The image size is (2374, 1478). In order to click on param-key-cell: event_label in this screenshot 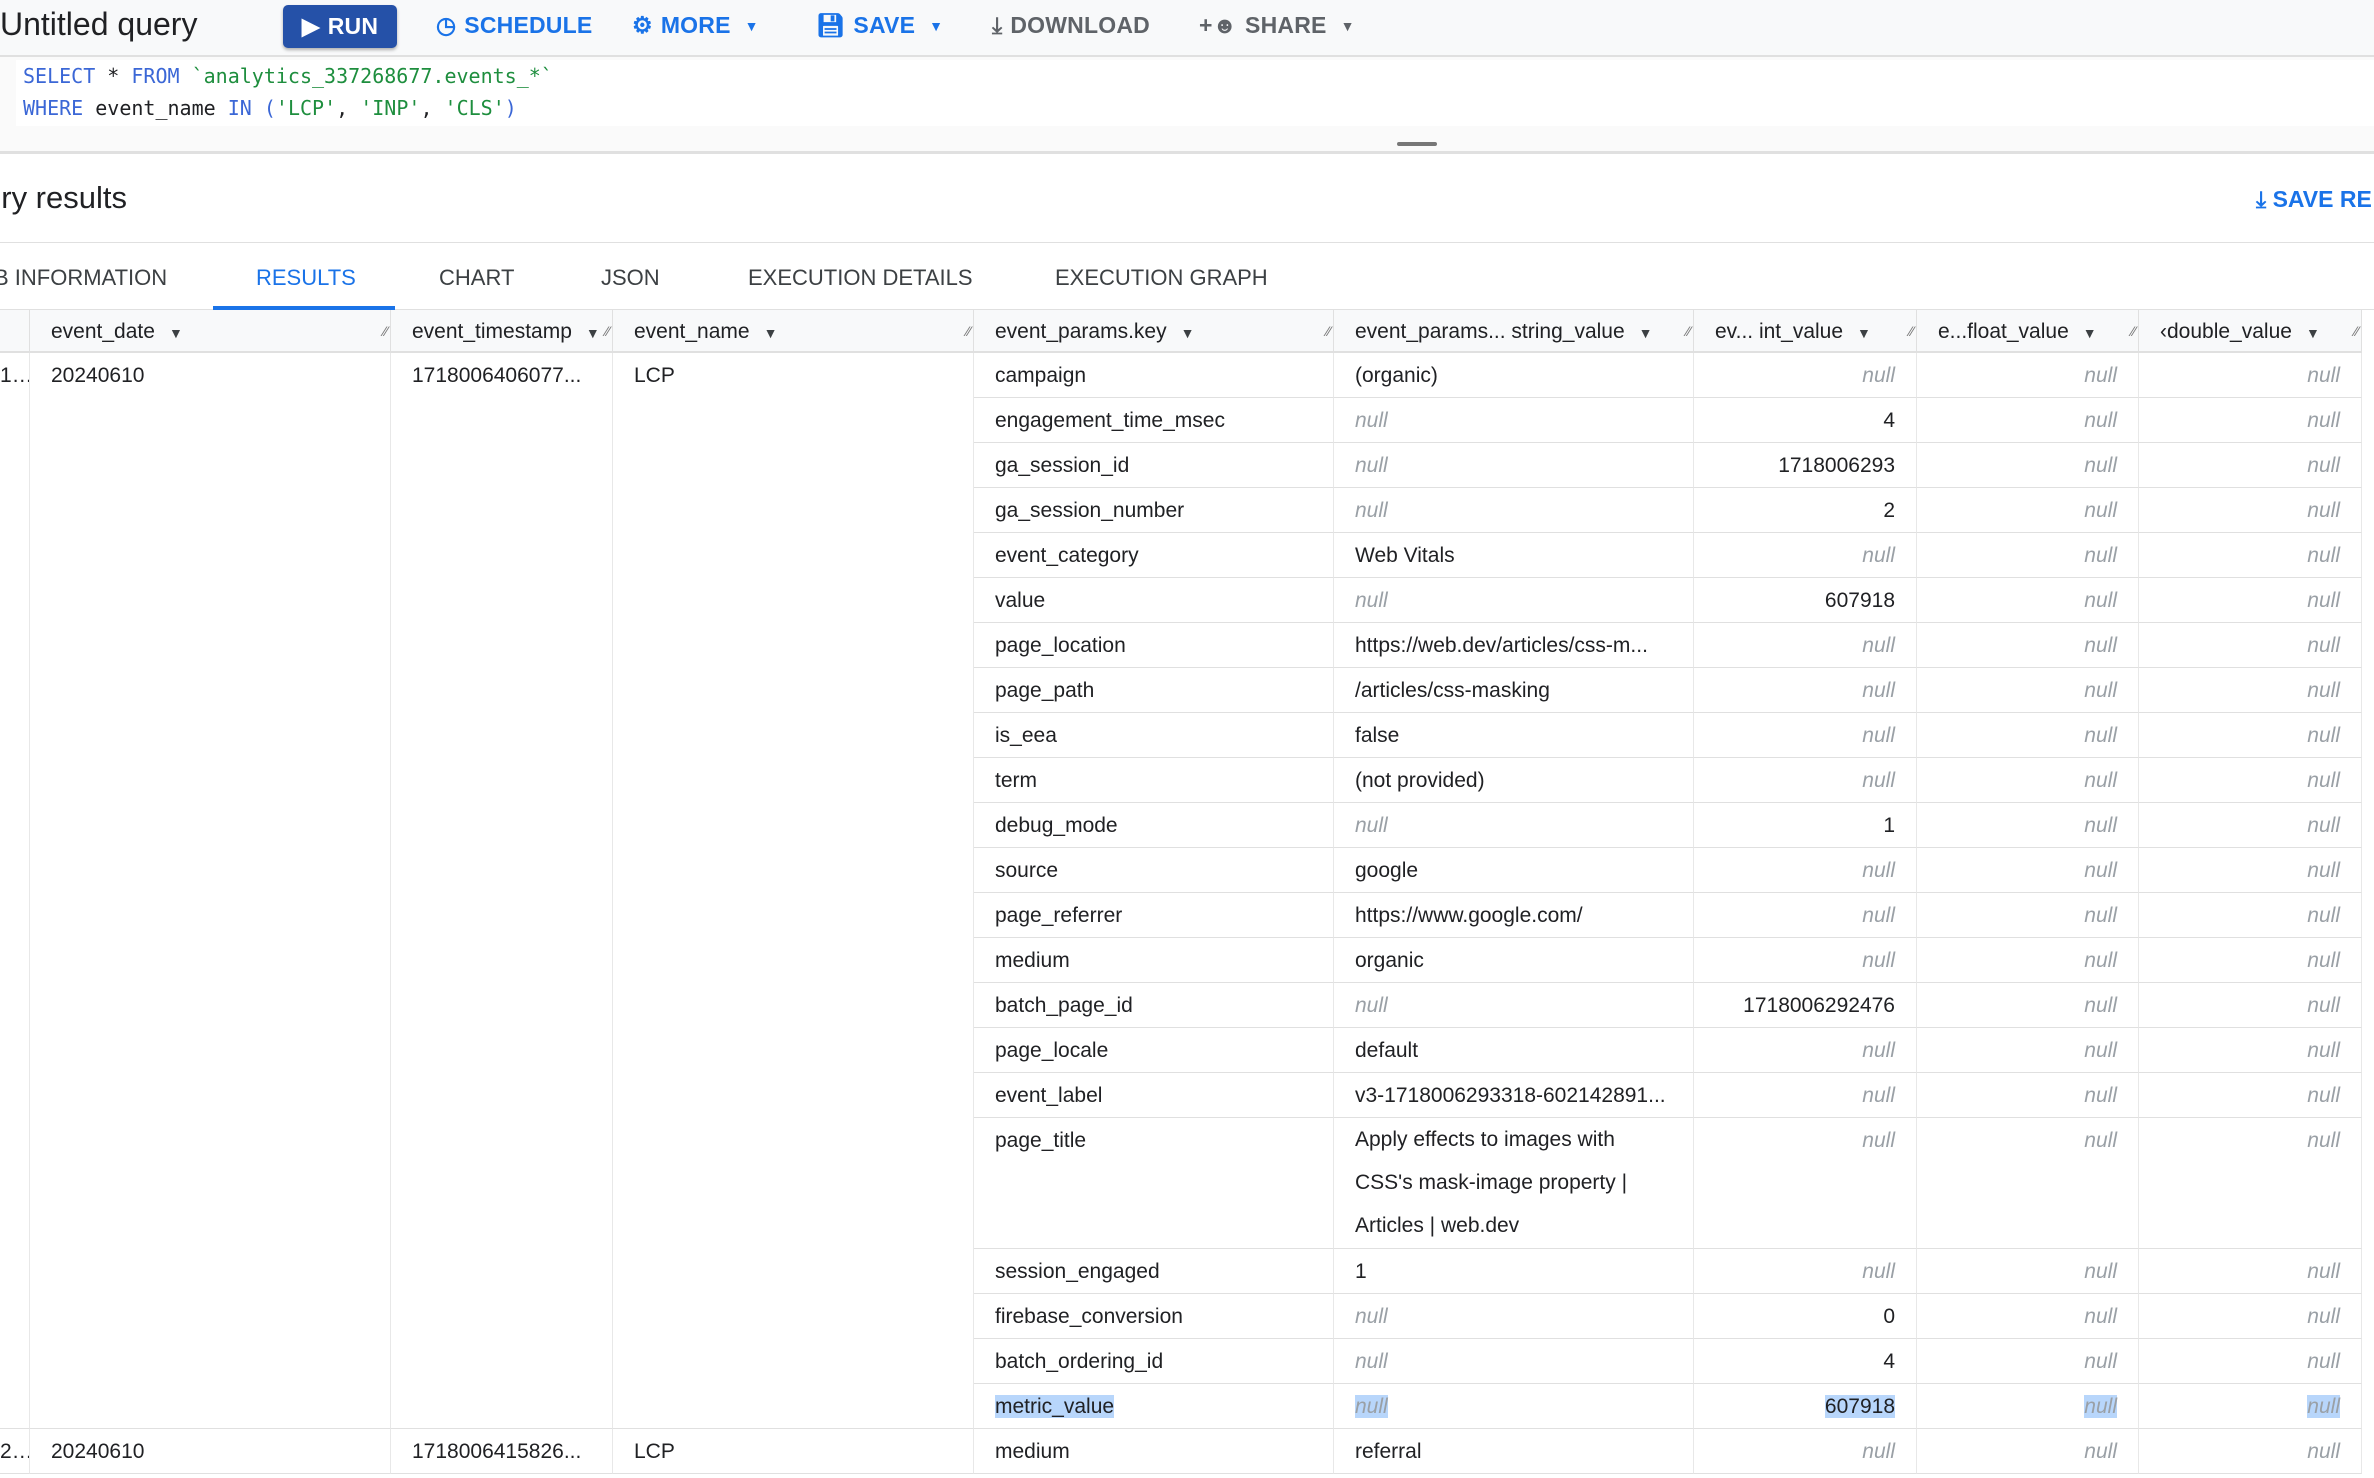, I will do `click(1154, 1095)`.